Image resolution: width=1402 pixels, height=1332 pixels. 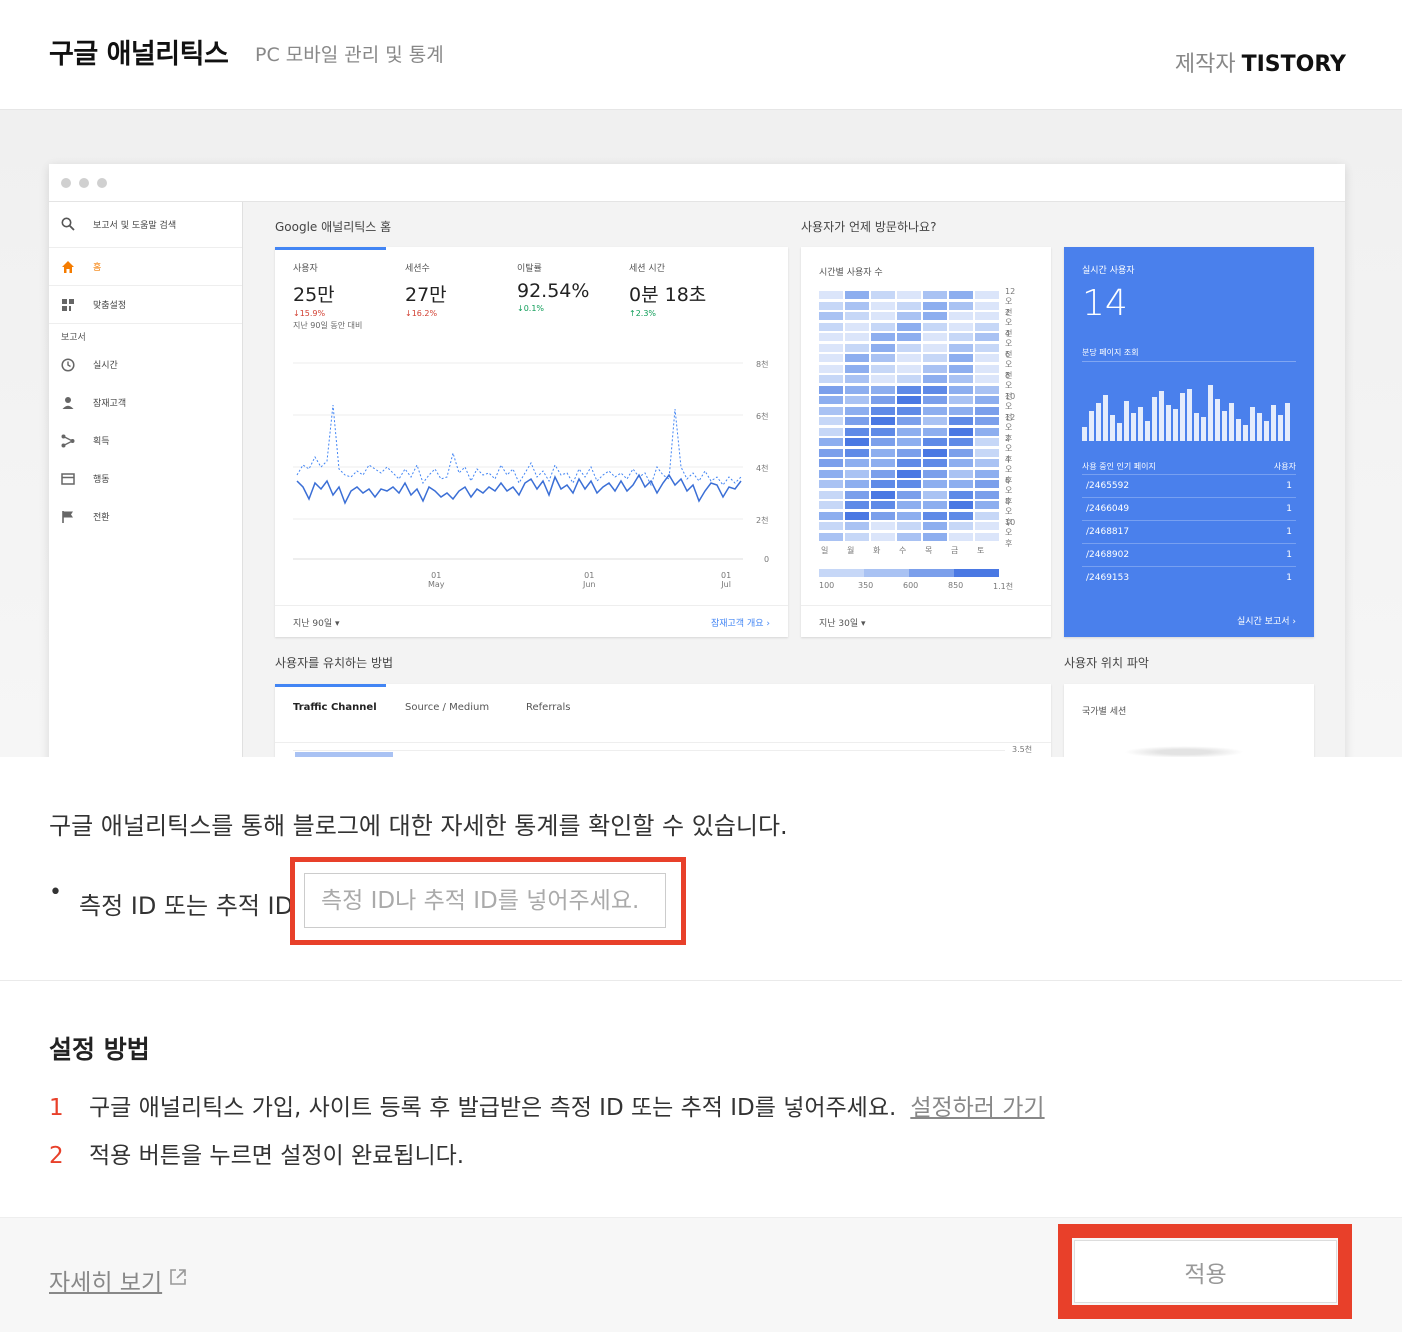 What do you see at coordinates (67, 517) in the screenshot?
I see `flag-icon` at bounding box center [67, 517].